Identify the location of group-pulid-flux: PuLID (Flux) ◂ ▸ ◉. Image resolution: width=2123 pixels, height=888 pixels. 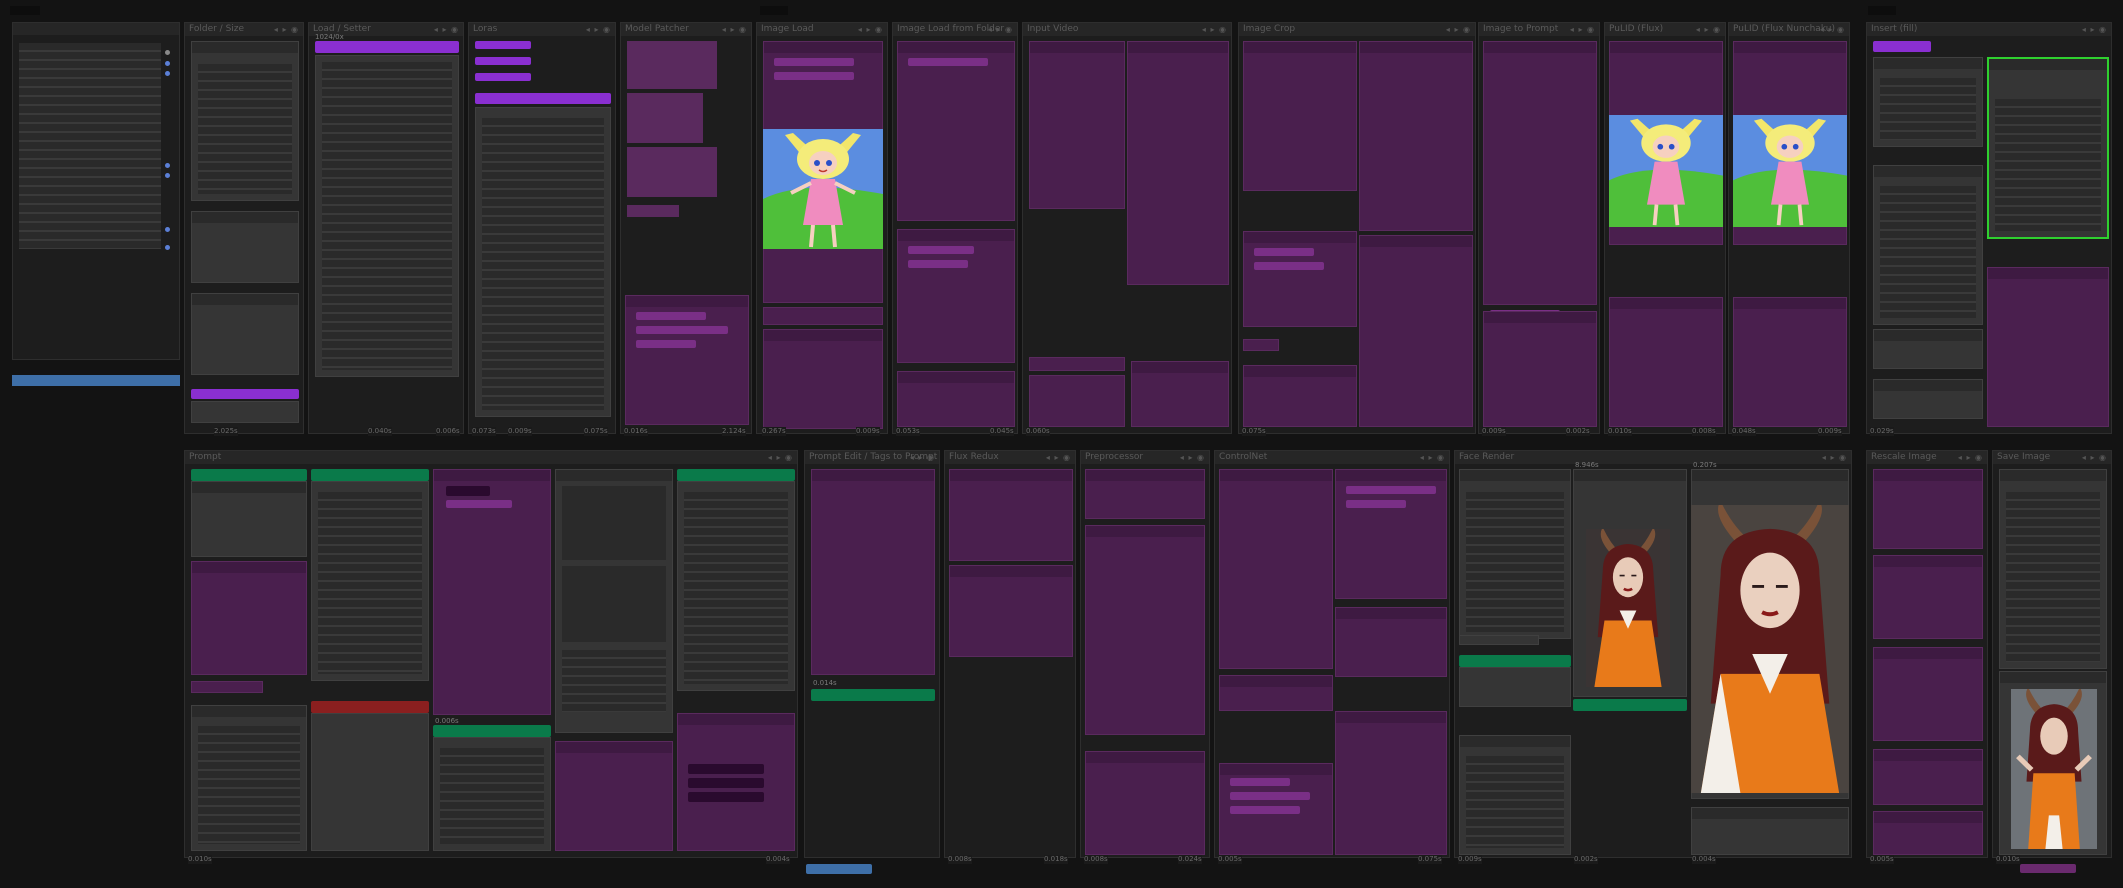
(1665, 228).